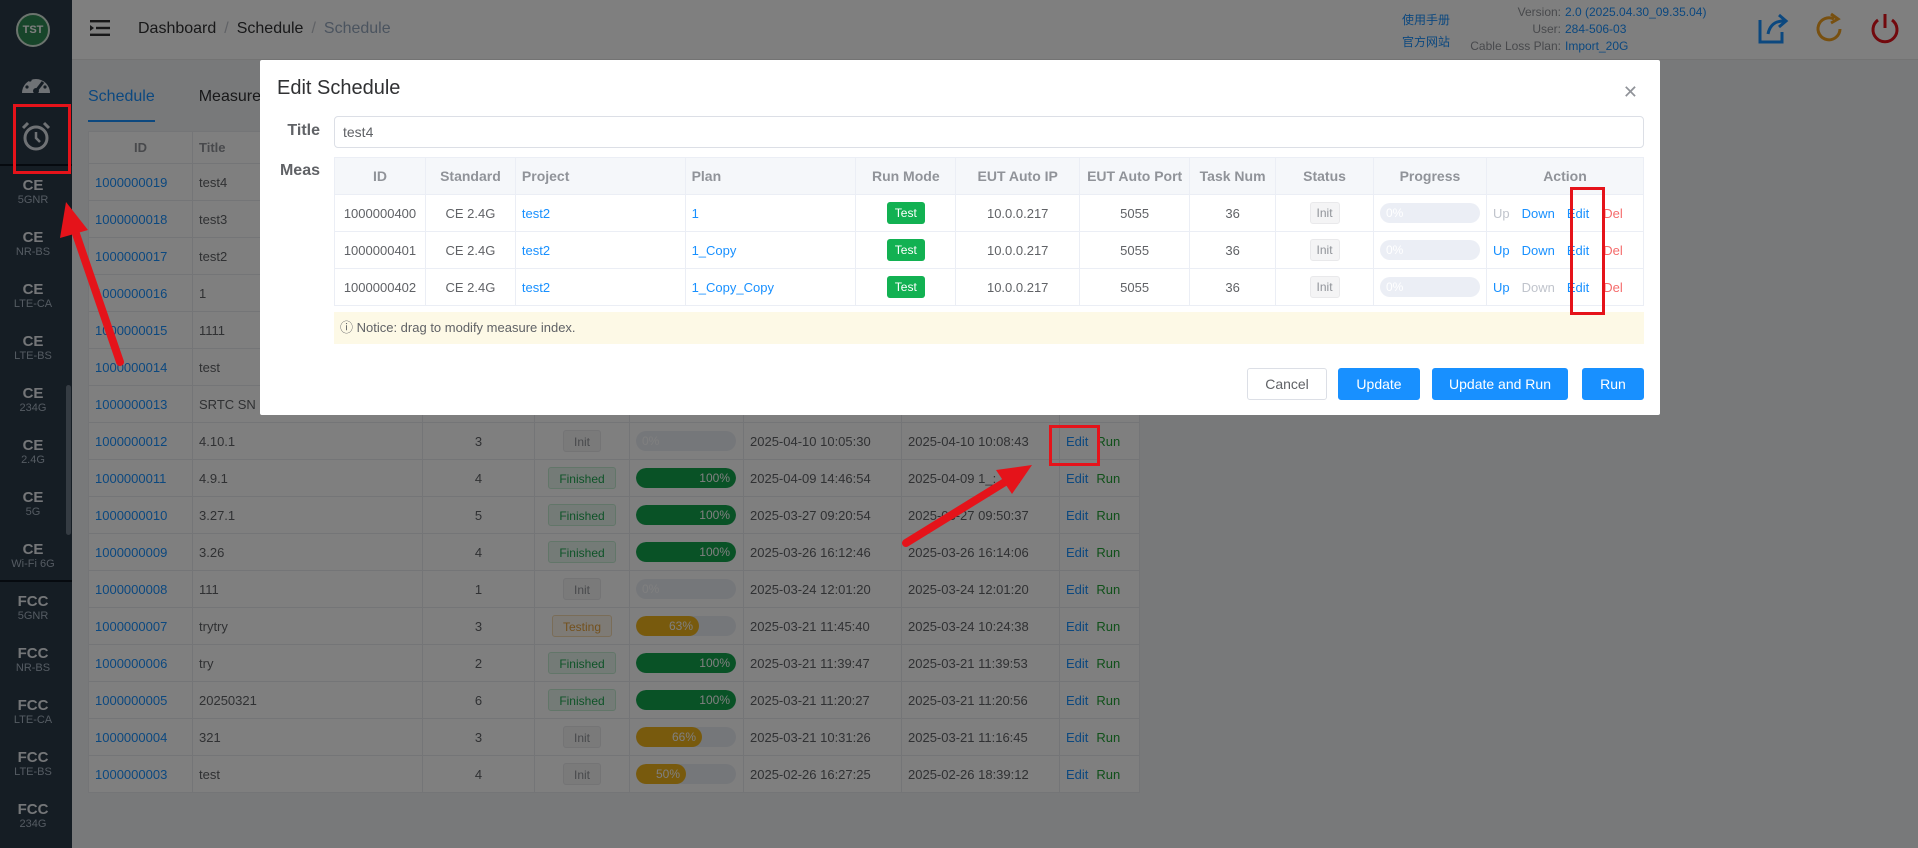 This screenshot has width=1918, height=848. Describe the element at coordinates (1014, 479) in the screenshot. I see `annotation-arrowhead-edit` at that location.